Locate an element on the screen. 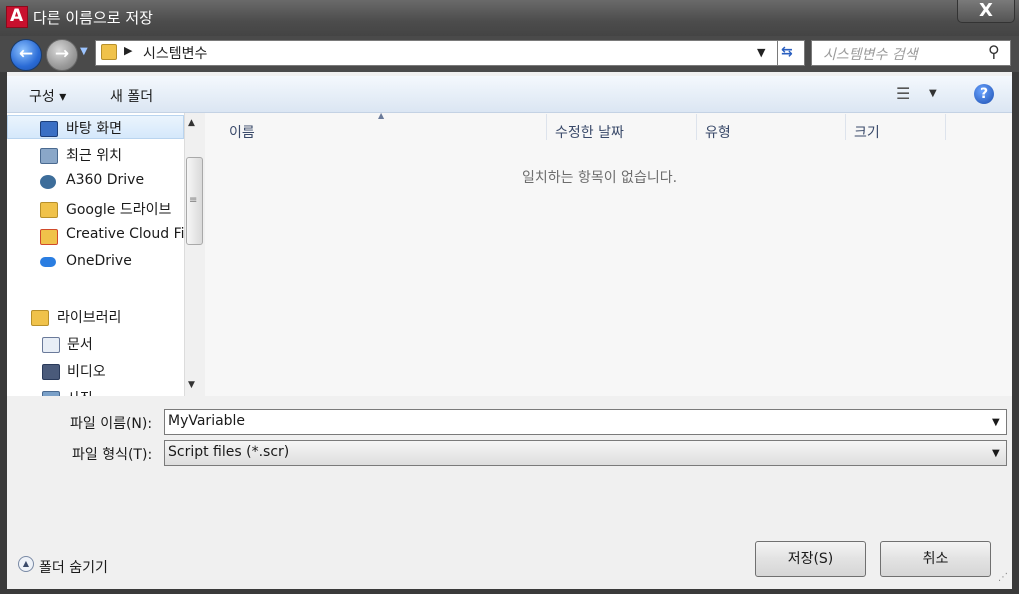  address-dropdown-icon: ▼ is located at coordinates (761, 52).